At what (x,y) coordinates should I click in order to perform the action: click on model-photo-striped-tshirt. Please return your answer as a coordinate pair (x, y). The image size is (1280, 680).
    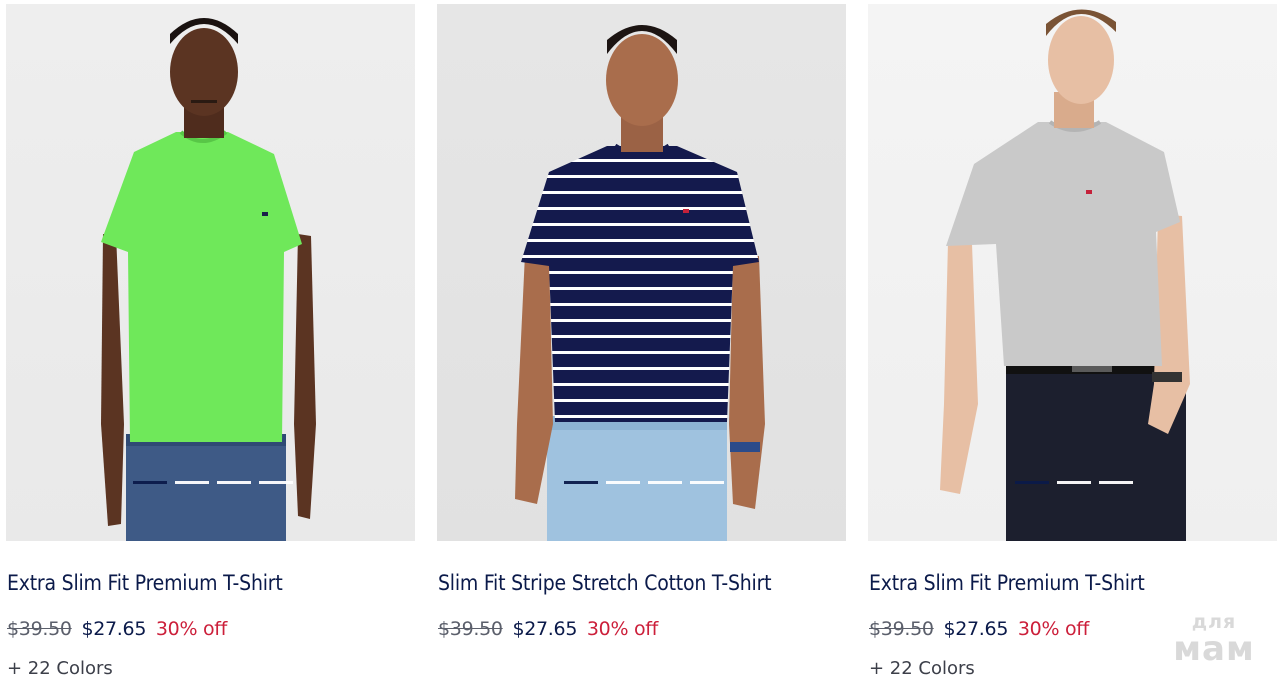
    Looking at the image, I should click on (640, 283).